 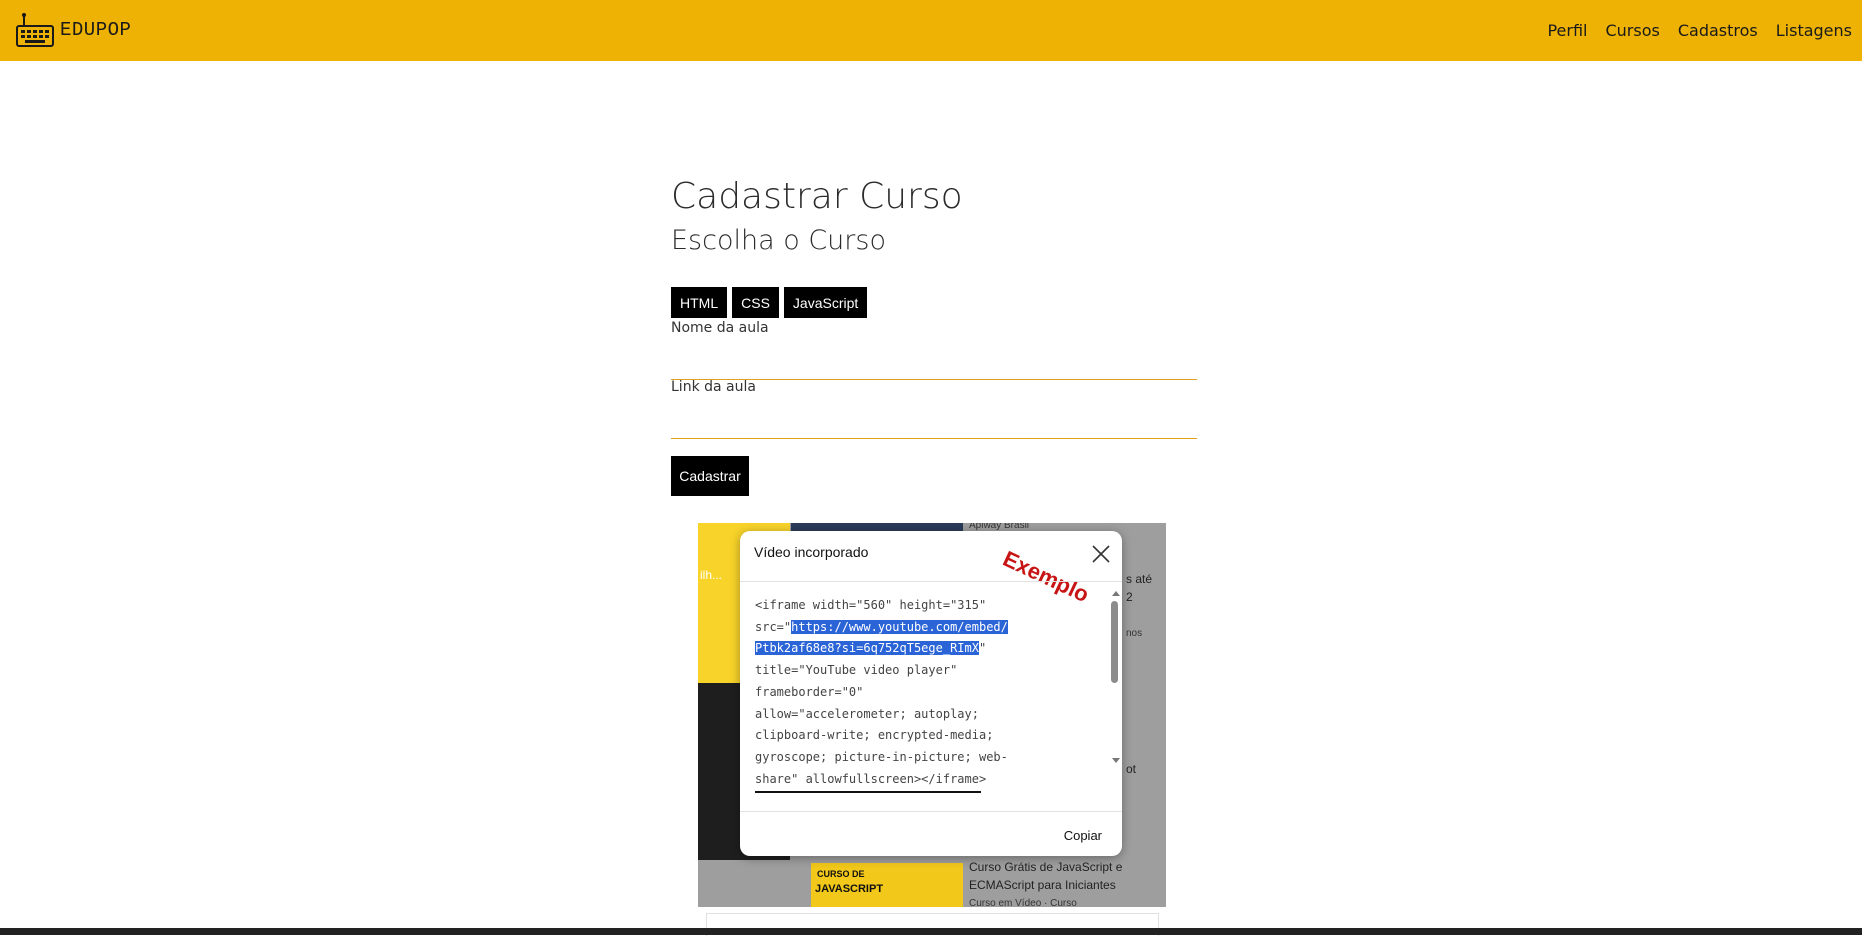 I want to click on background-channel: Curso em Vídeo · Curso, so click(x=1023, y=902).